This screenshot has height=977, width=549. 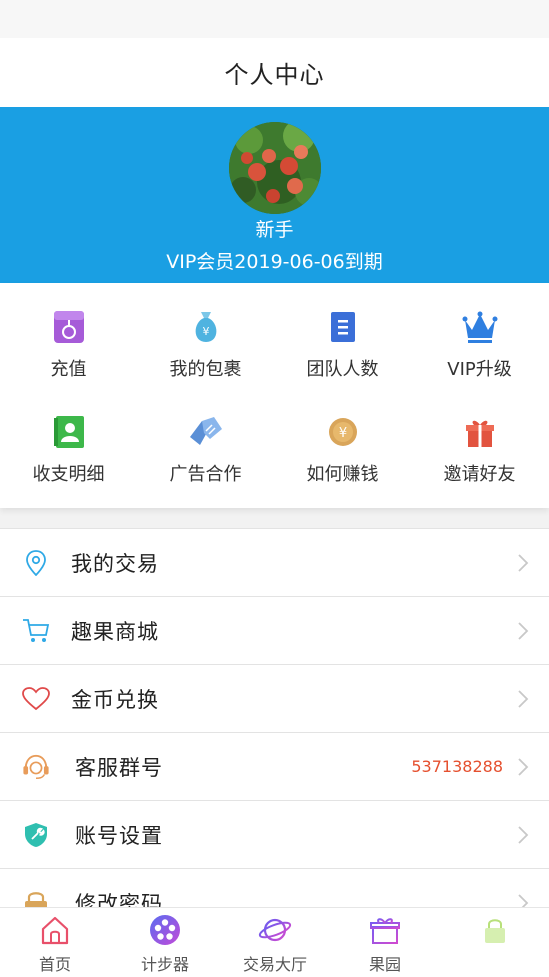 What do you see at coordinates (119, 835) in the screenshot?
I see `menu-item-label: 账号设置` at bounding box center [119, 835].